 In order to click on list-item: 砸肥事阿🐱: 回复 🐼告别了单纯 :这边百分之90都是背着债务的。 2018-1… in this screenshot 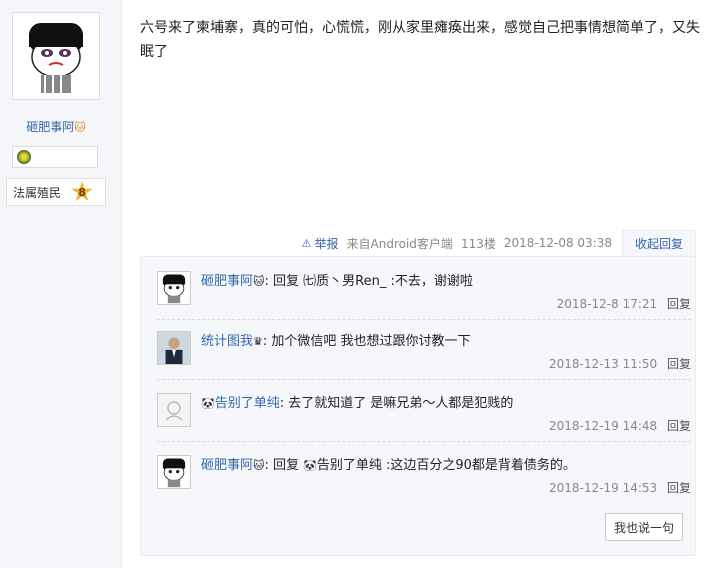, I will do `click(424, 475)`.